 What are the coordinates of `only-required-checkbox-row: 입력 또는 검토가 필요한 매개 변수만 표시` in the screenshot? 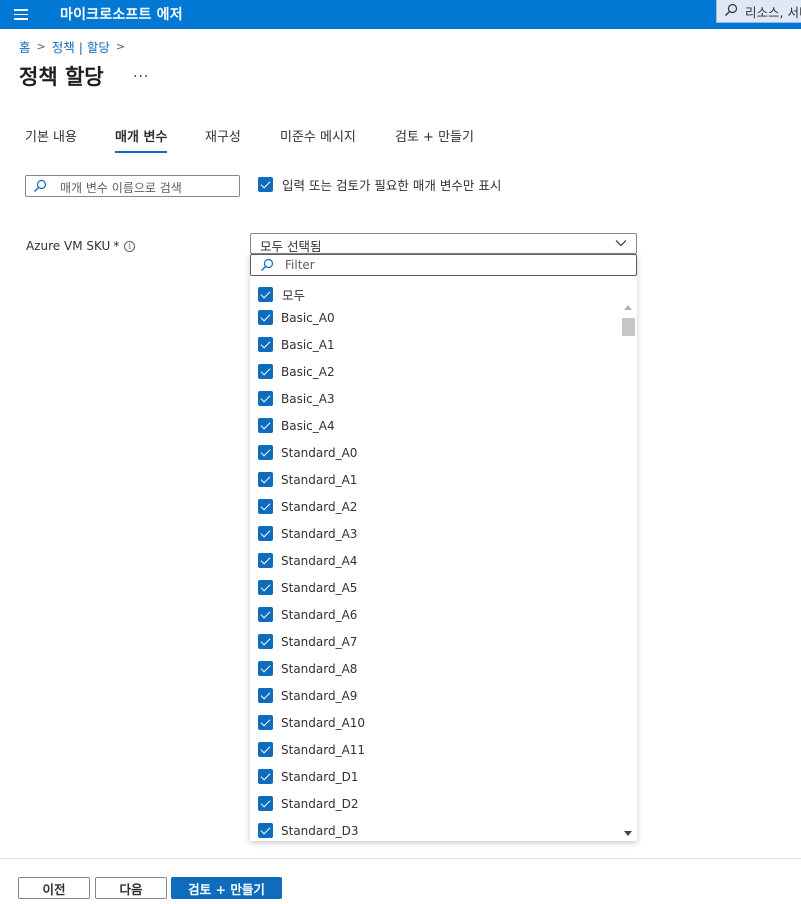 It's located at (379, 184).